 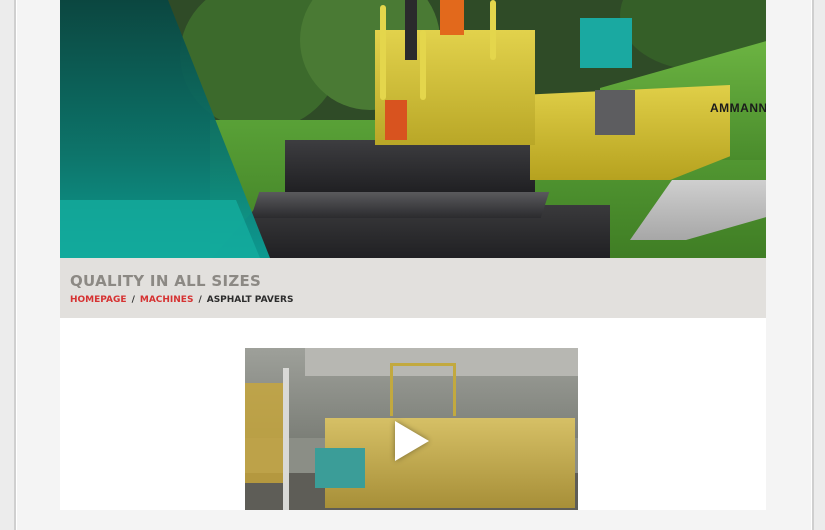 I want to click on play-icon, so click(x=412, y=441).